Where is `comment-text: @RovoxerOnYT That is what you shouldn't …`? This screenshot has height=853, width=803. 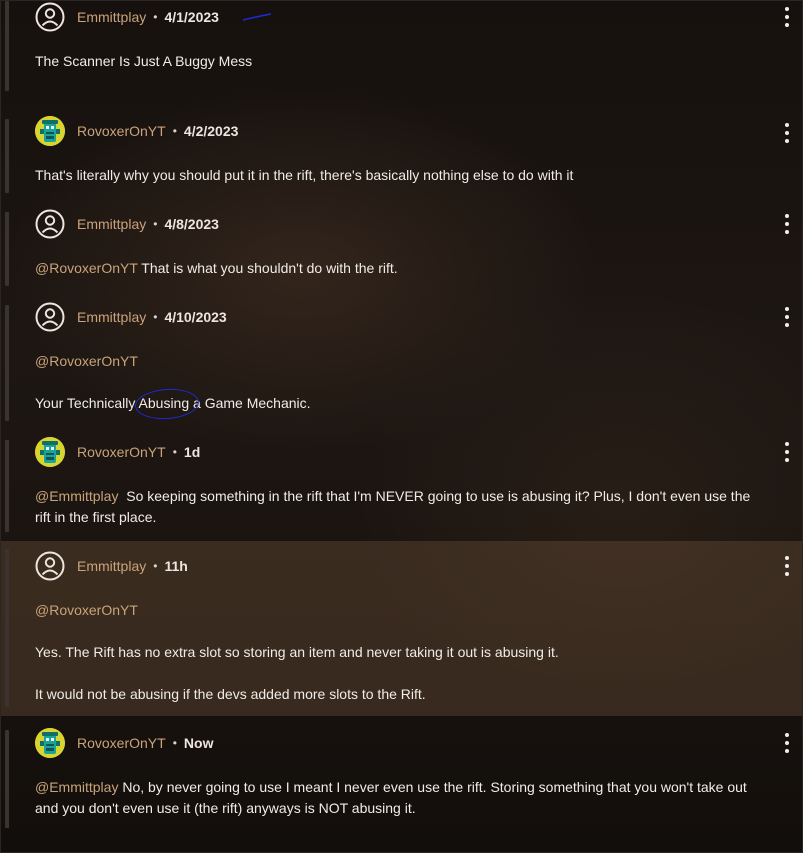
comment-text: @RovoxerOnYT That is what you shouldn't … is located at coordinates (216, 268).